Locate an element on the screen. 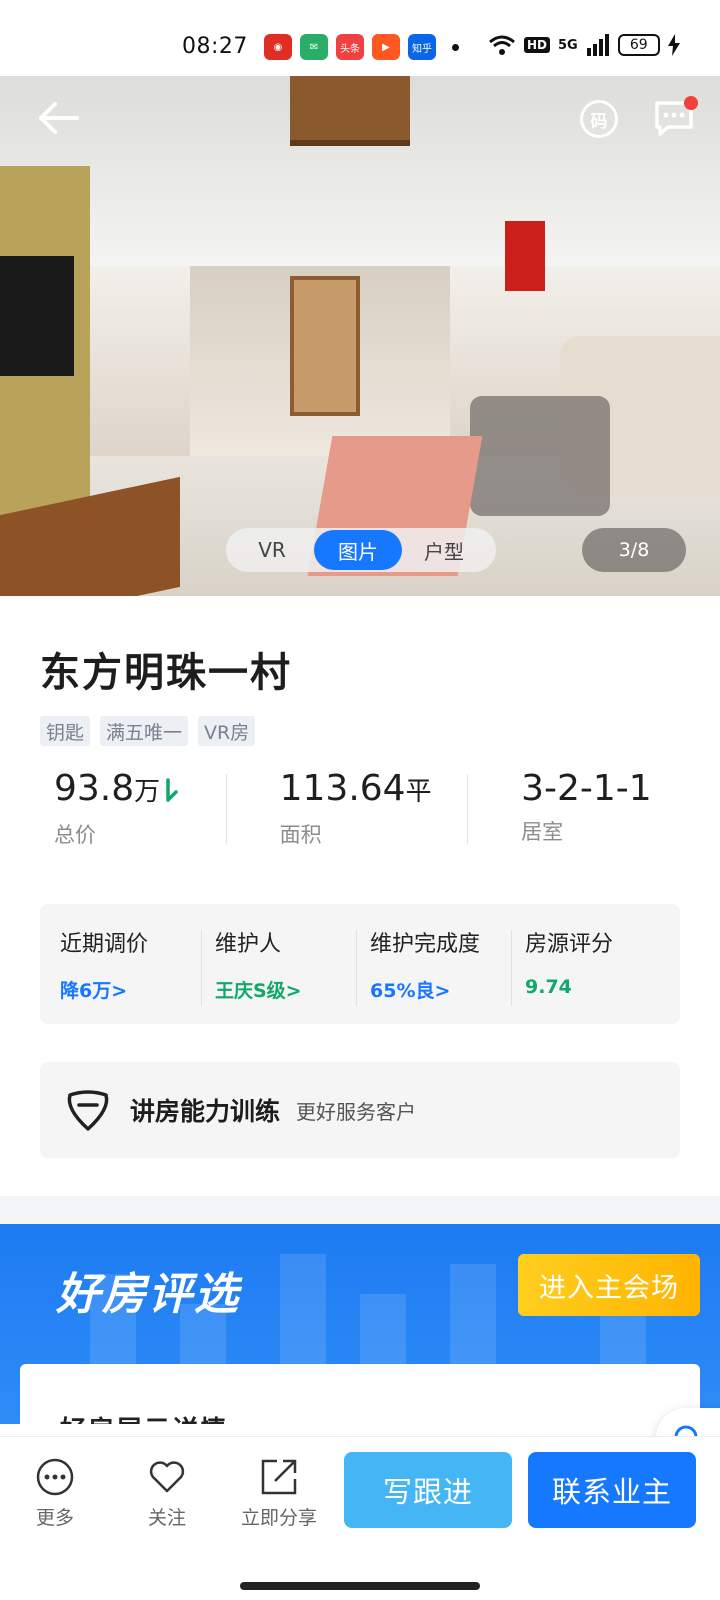 This screenshot has height=1600, width=720. toutiao-icon: 头条 is located at coordinates (350, 47).